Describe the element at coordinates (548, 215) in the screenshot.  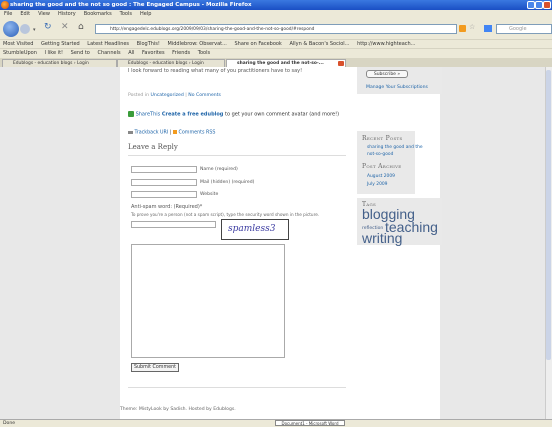
I see `scrollbar-thumb` at that location.